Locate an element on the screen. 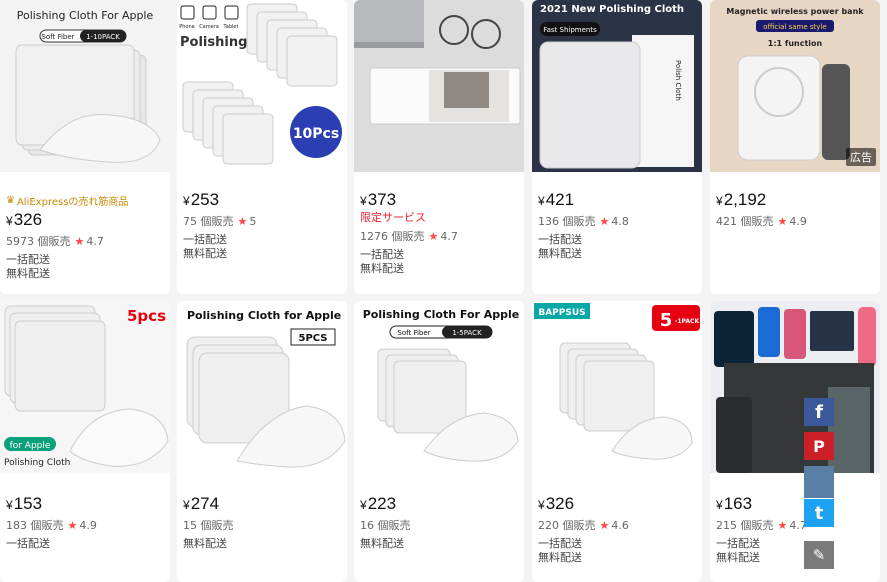 The width and height of the screenshot is (887, 582). sales-count: 16 個販売 is located at coordinates (385, 525).